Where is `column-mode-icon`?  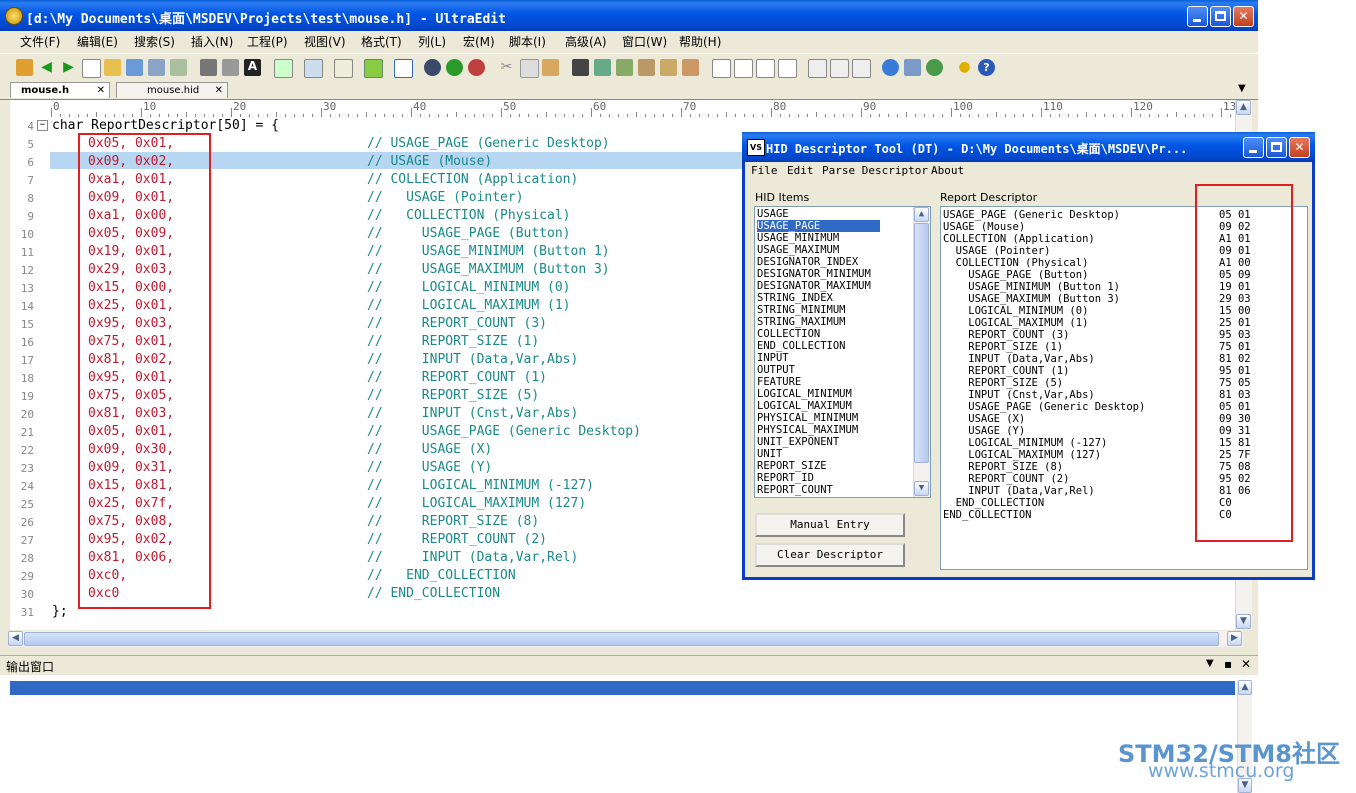 column-mode-icon is located at coordinates (343, 68).